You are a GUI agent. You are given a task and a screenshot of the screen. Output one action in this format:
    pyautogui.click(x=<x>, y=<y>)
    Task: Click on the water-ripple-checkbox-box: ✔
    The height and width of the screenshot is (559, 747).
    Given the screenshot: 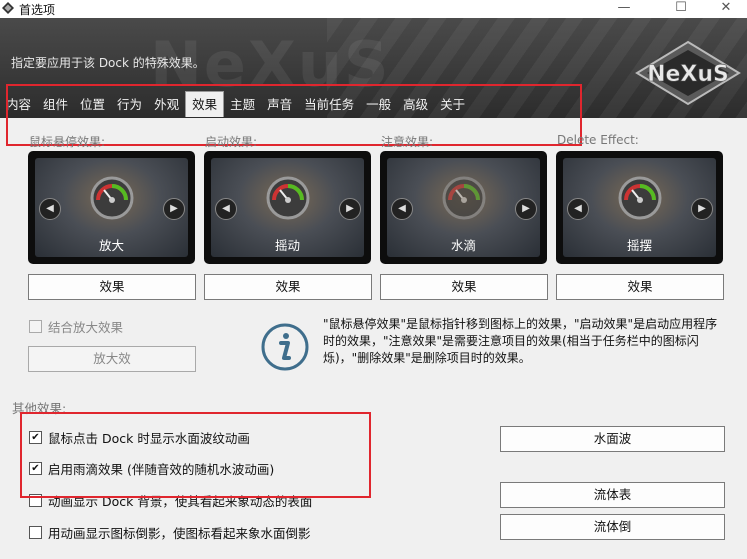 What is the action you would take?
    pyautogui.click(x=35, y=437)
    